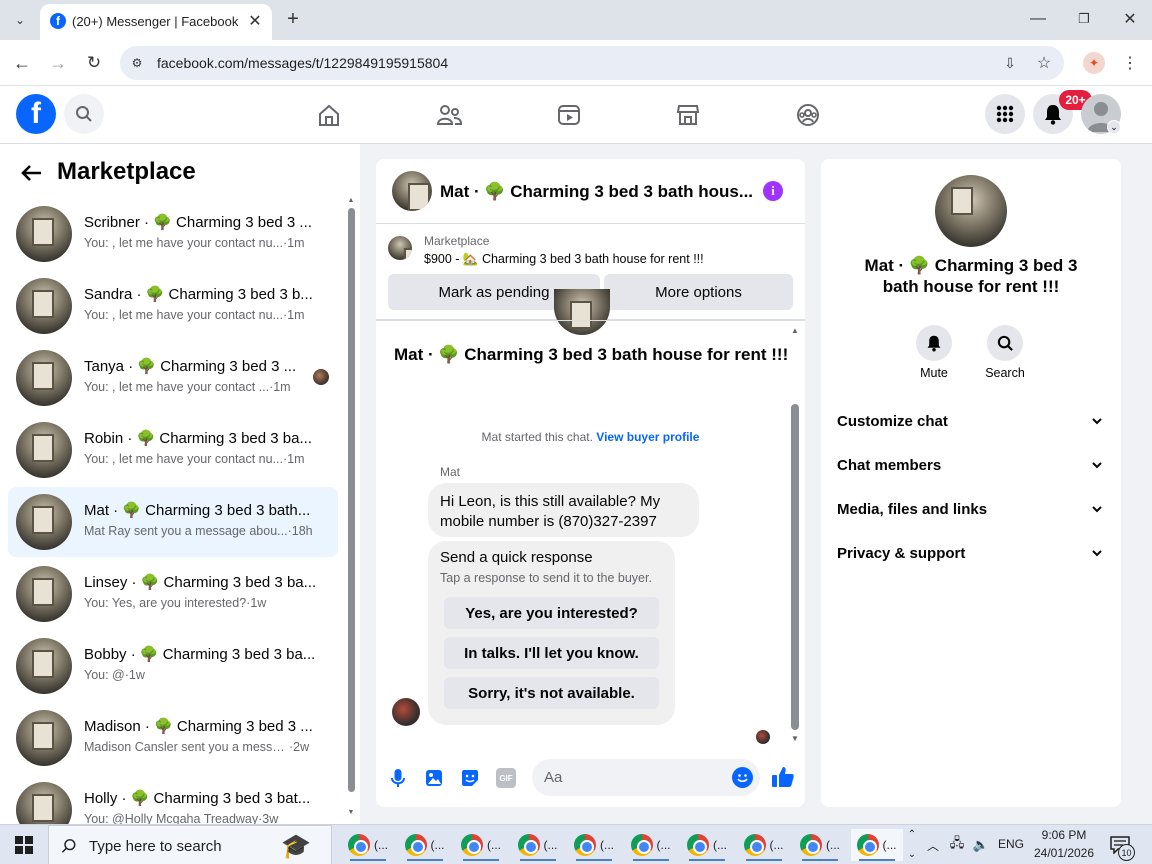 The height and width of the screenshot is (864, 1152). Describe the element at coordinates (981, 845) in the screenshot. I see `volume-icon: 🔈` at that location.